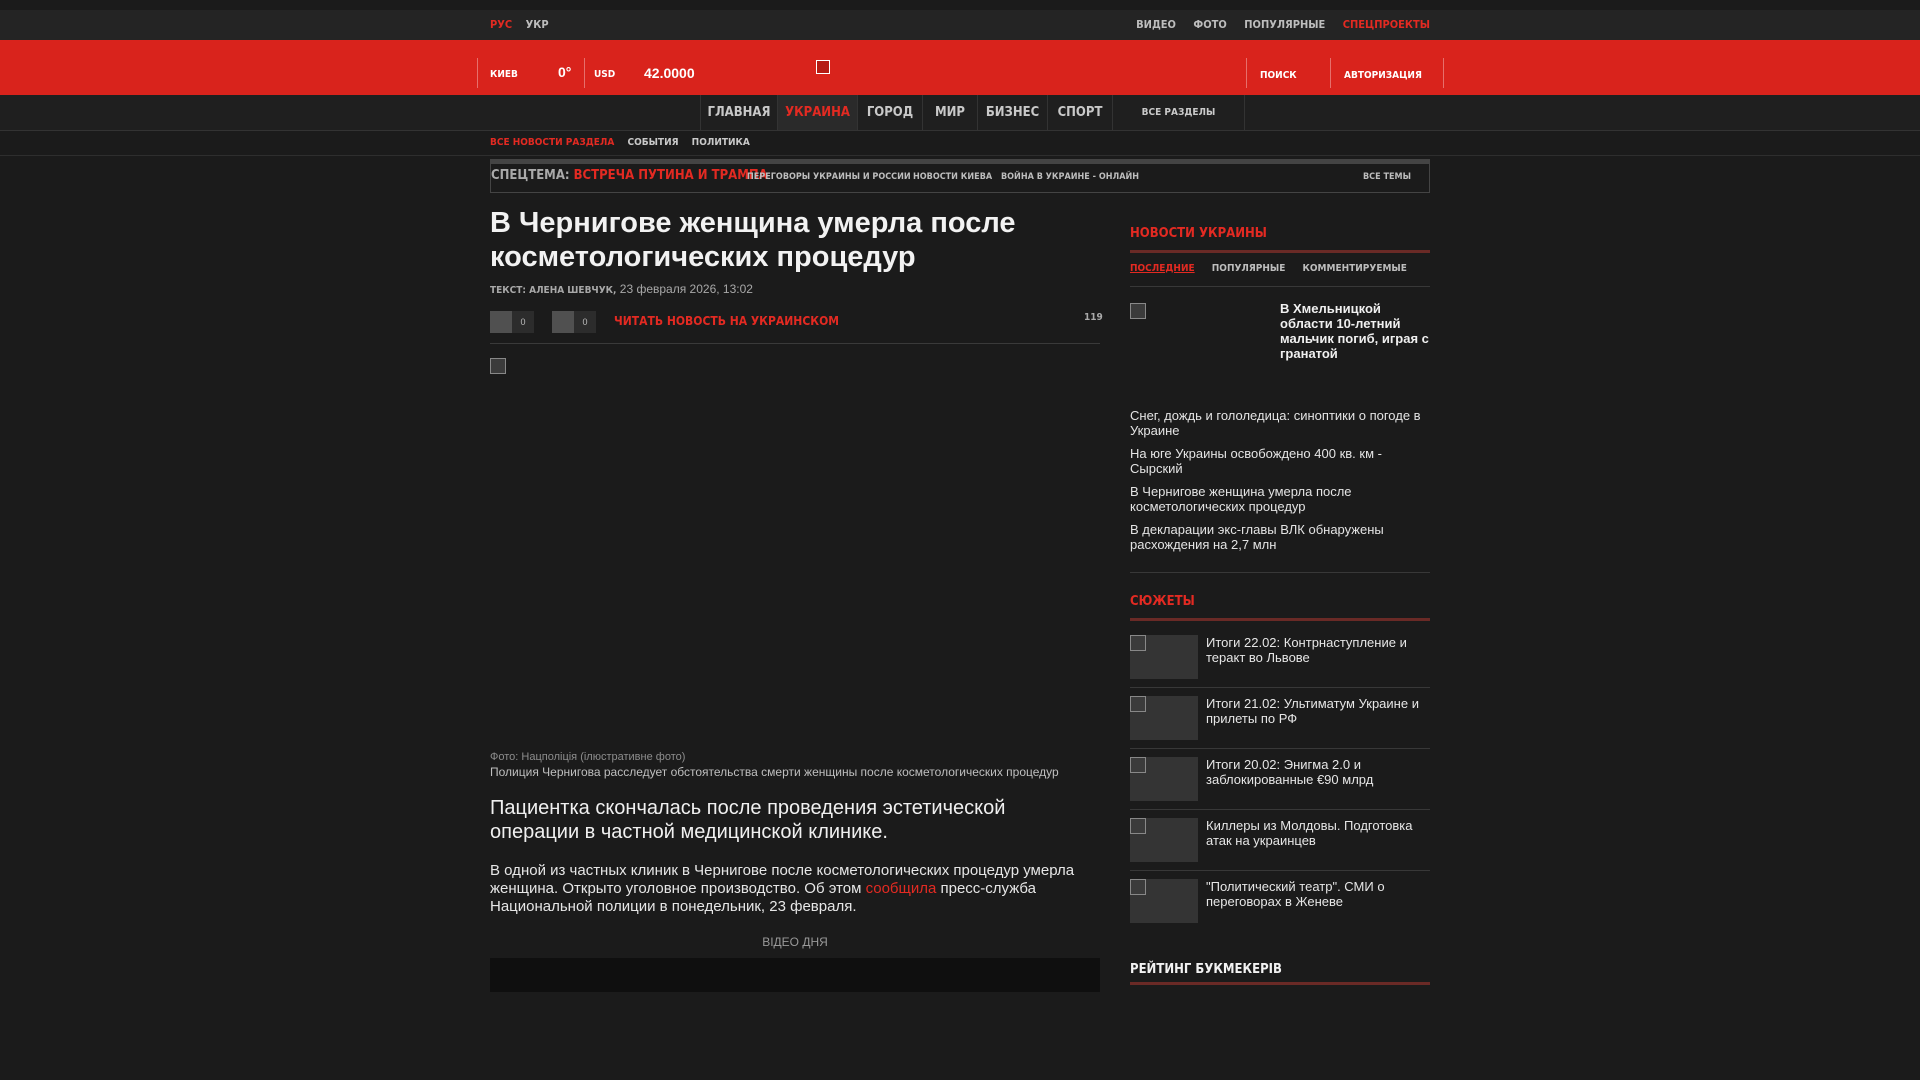 This screenshot has height=1080, width=1920. What do you see at coordinates (1070, 177) in the screenshot?
I see `theme-link: ВОЙНА В УКРАИНЕ - ОНЛАЙН` at bounding box center [1070, 177].